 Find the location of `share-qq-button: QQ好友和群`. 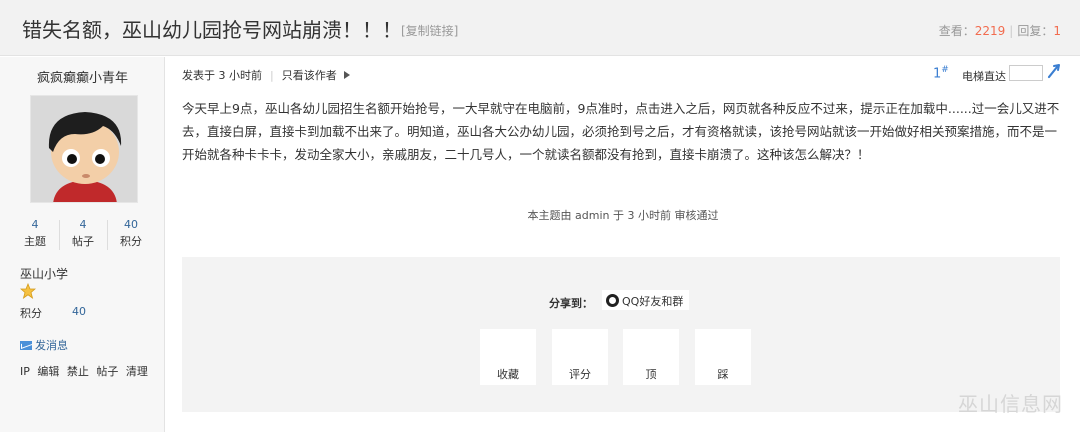

share-qq-button: QQ好友和群 is located at coordinates (646, 300).